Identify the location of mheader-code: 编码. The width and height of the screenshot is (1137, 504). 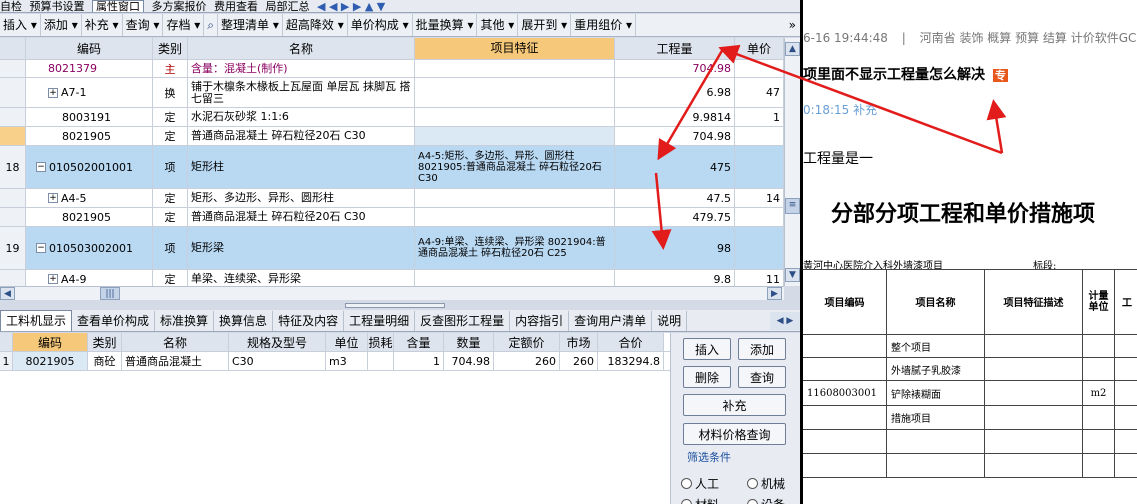
(50, 342).